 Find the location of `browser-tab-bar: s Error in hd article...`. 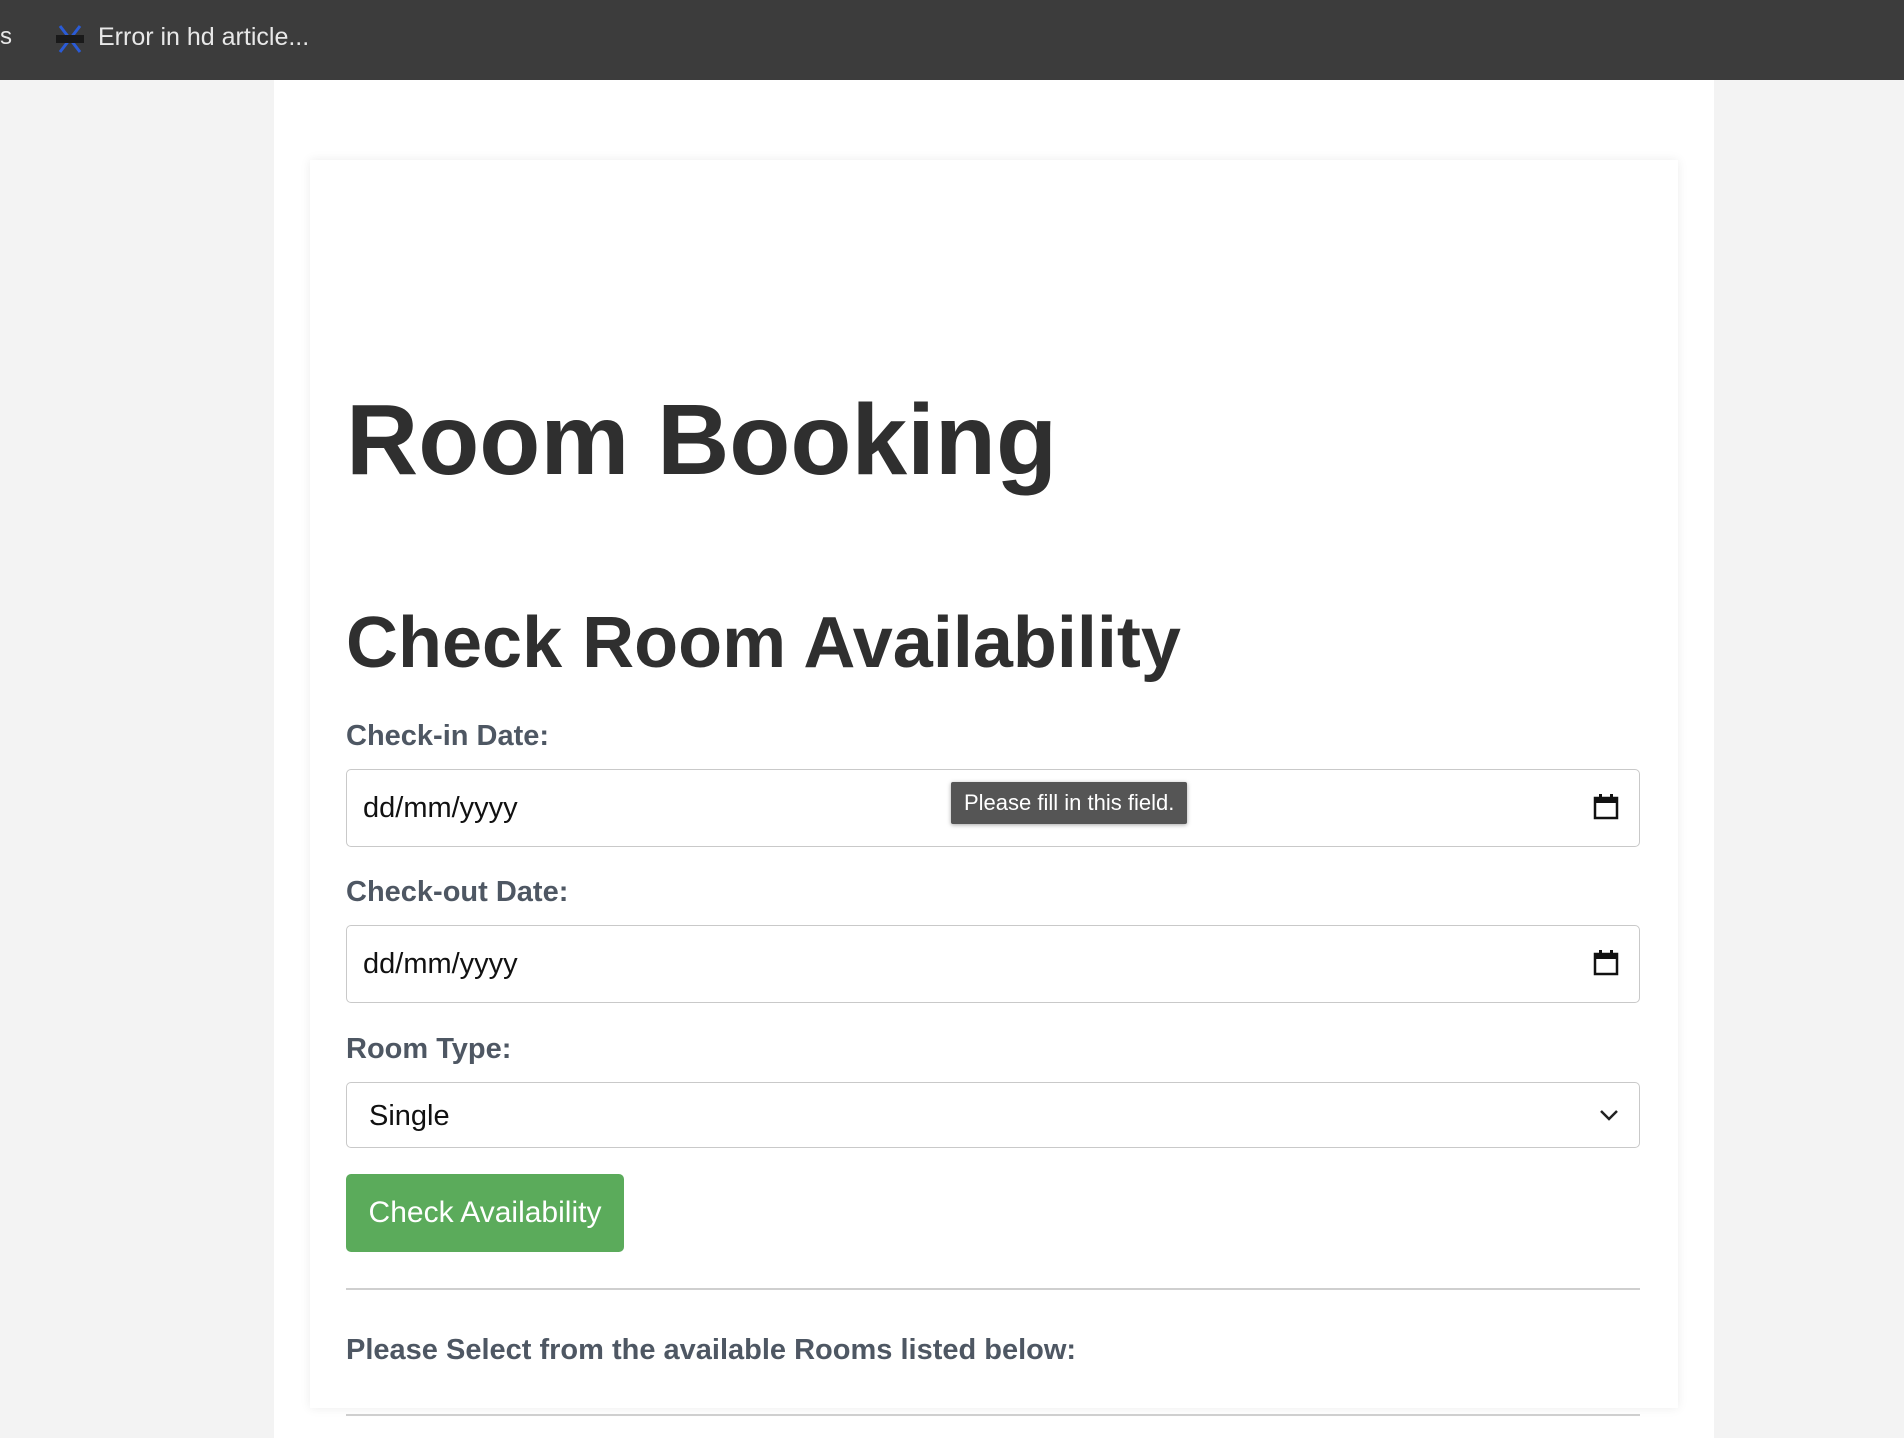

browser-tab-bar: s Error in hd article... is located at coordinates (952, 40).